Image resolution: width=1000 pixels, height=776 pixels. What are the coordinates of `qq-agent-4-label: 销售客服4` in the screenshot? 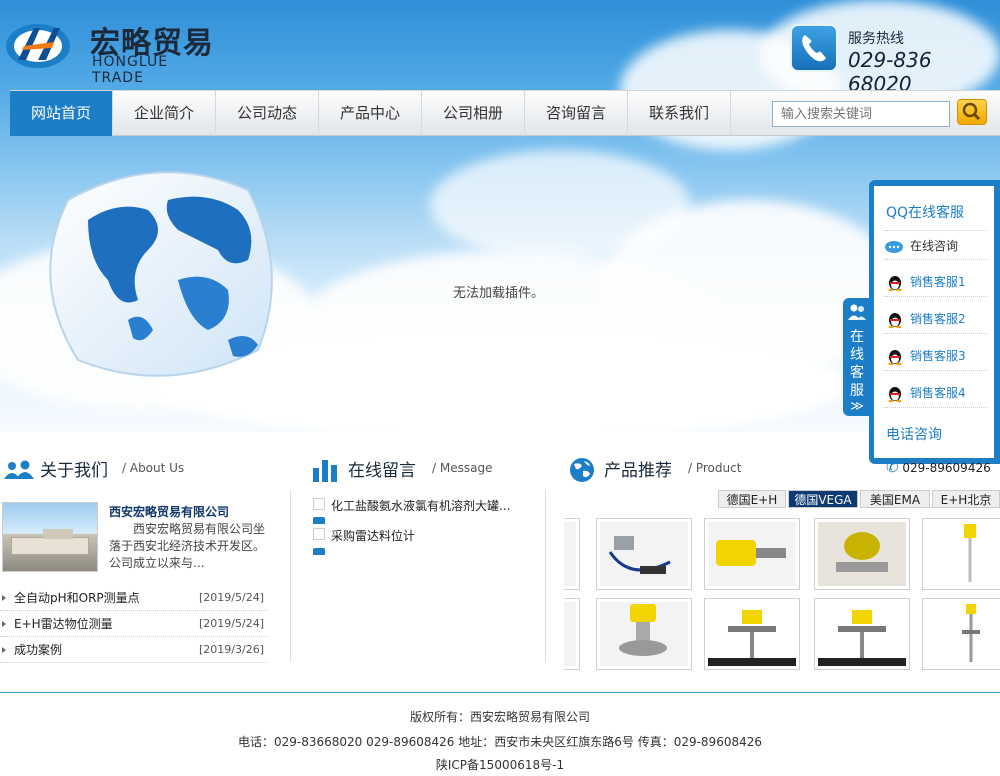 It's located at (938, 393).